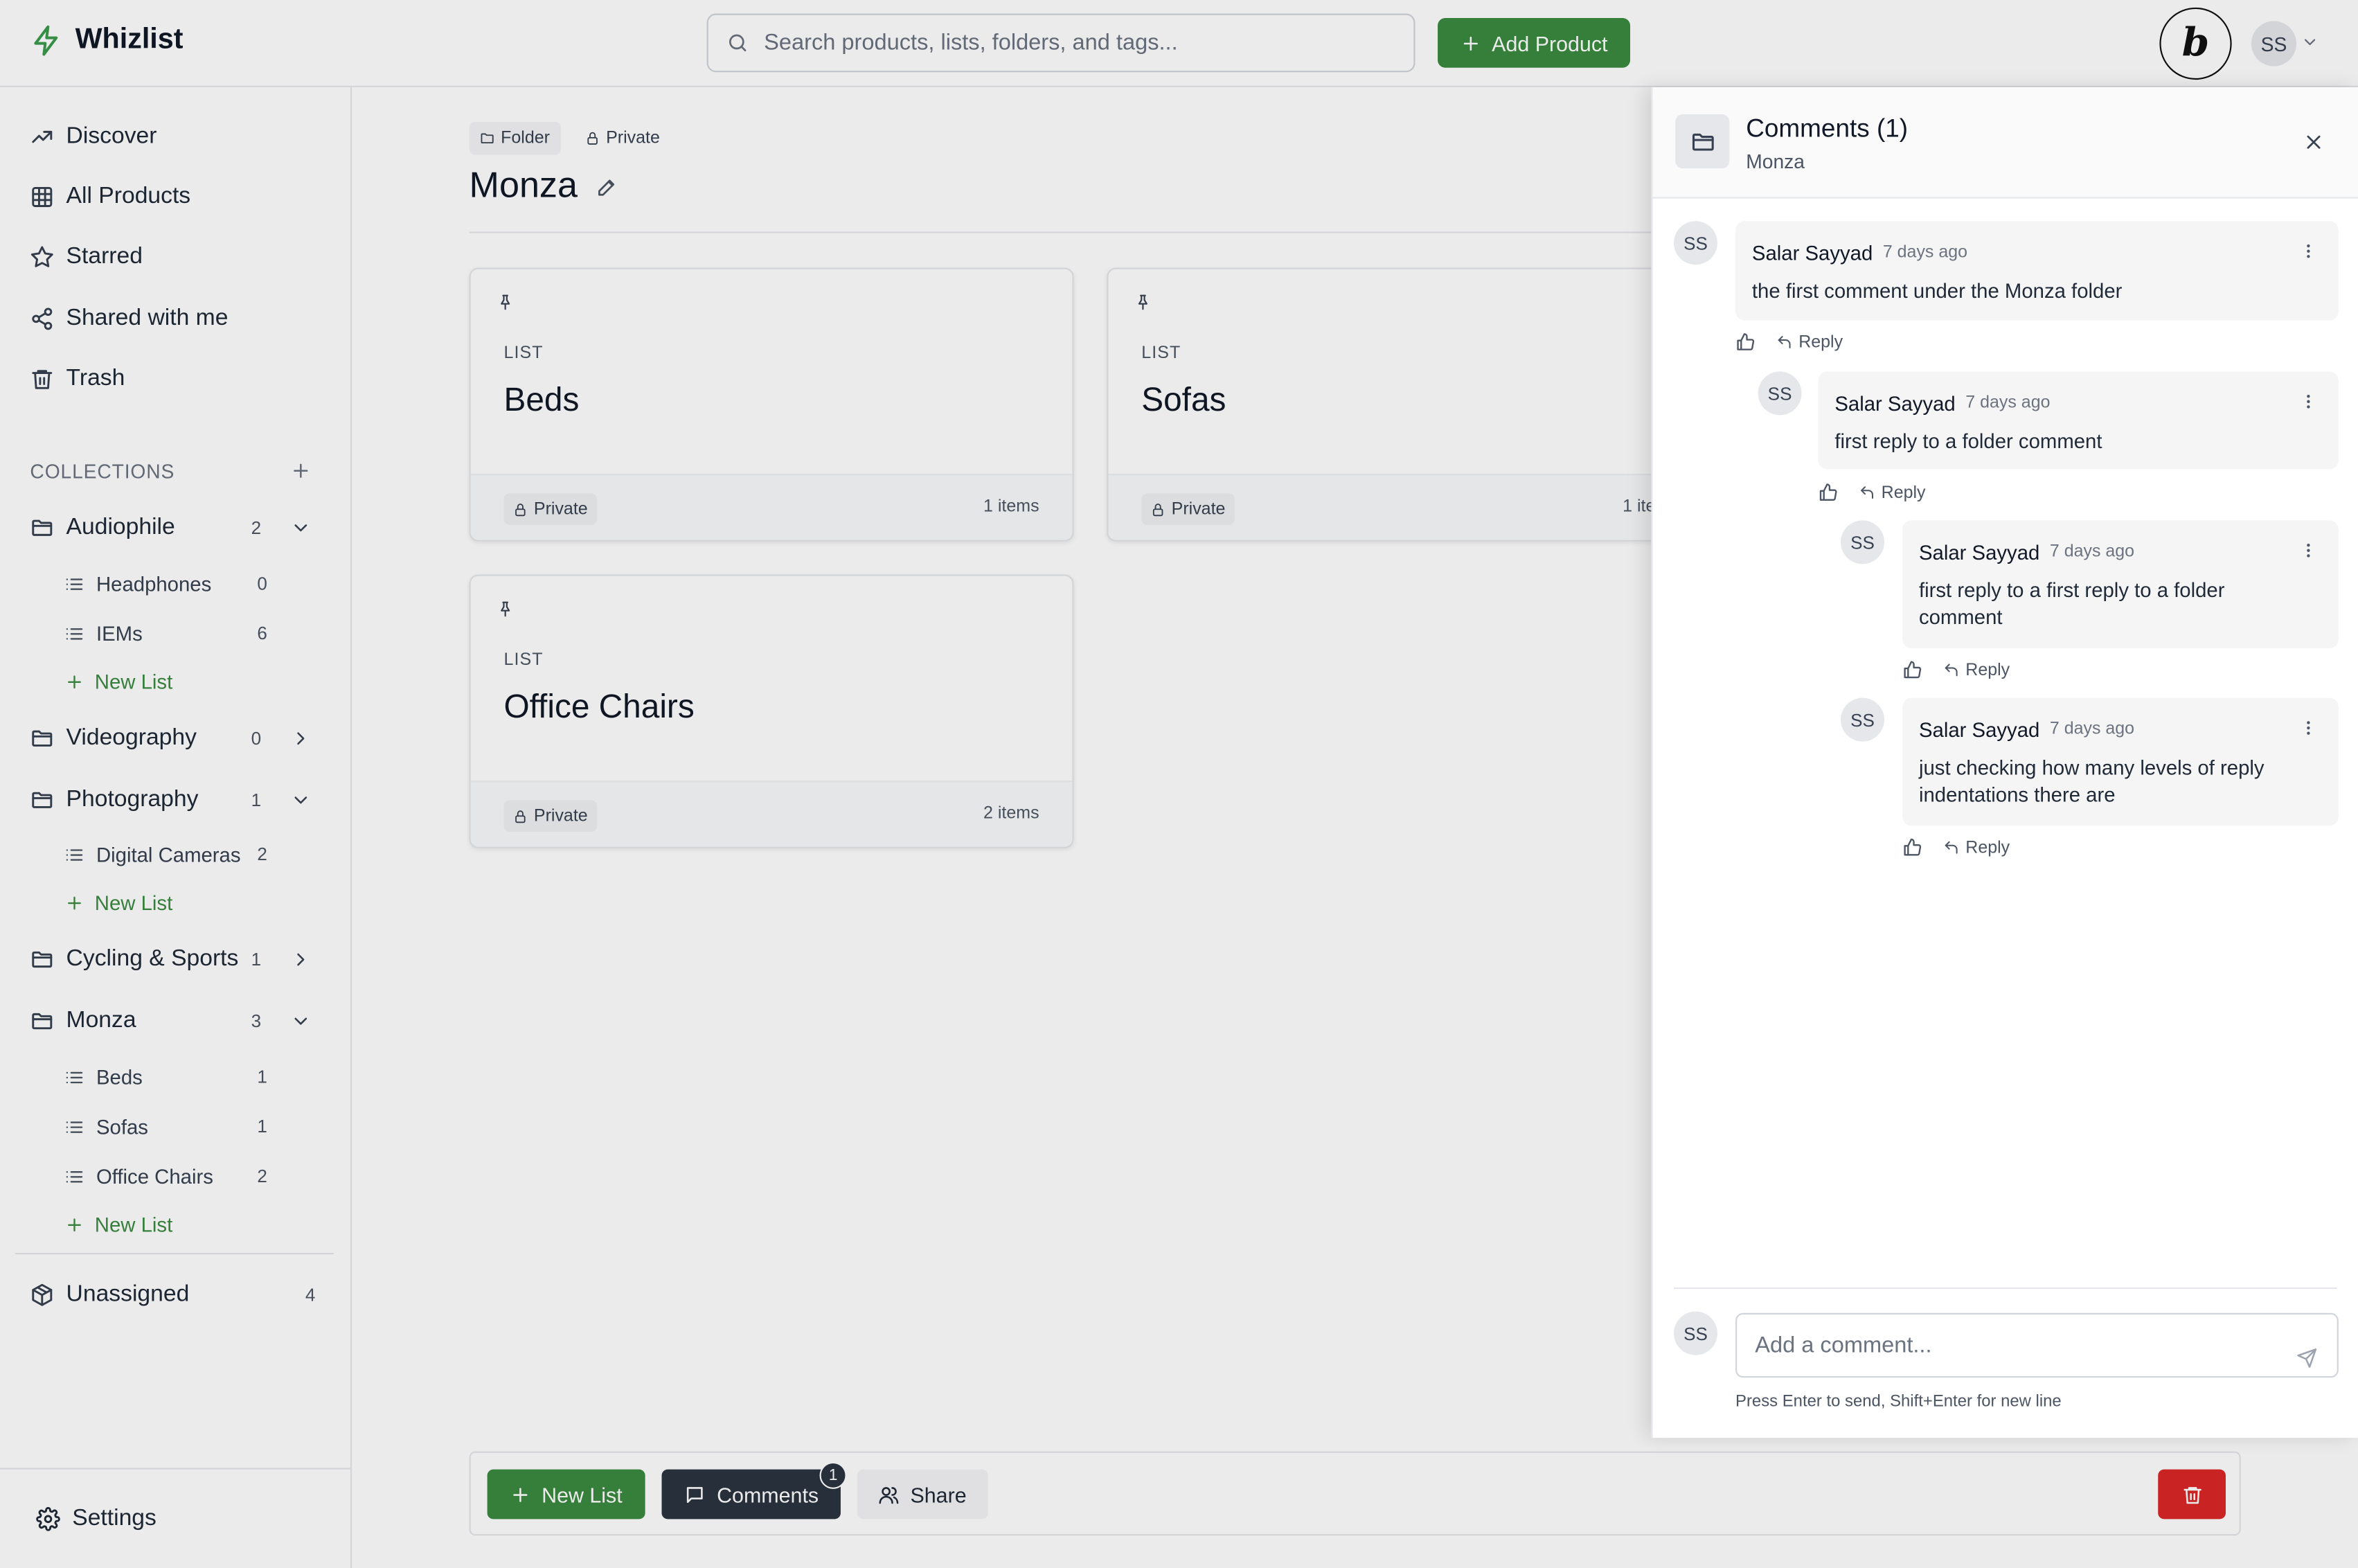  Describe the element at coordinates (1703, 142) in the screenshot. I see `folder-icon` at that location.